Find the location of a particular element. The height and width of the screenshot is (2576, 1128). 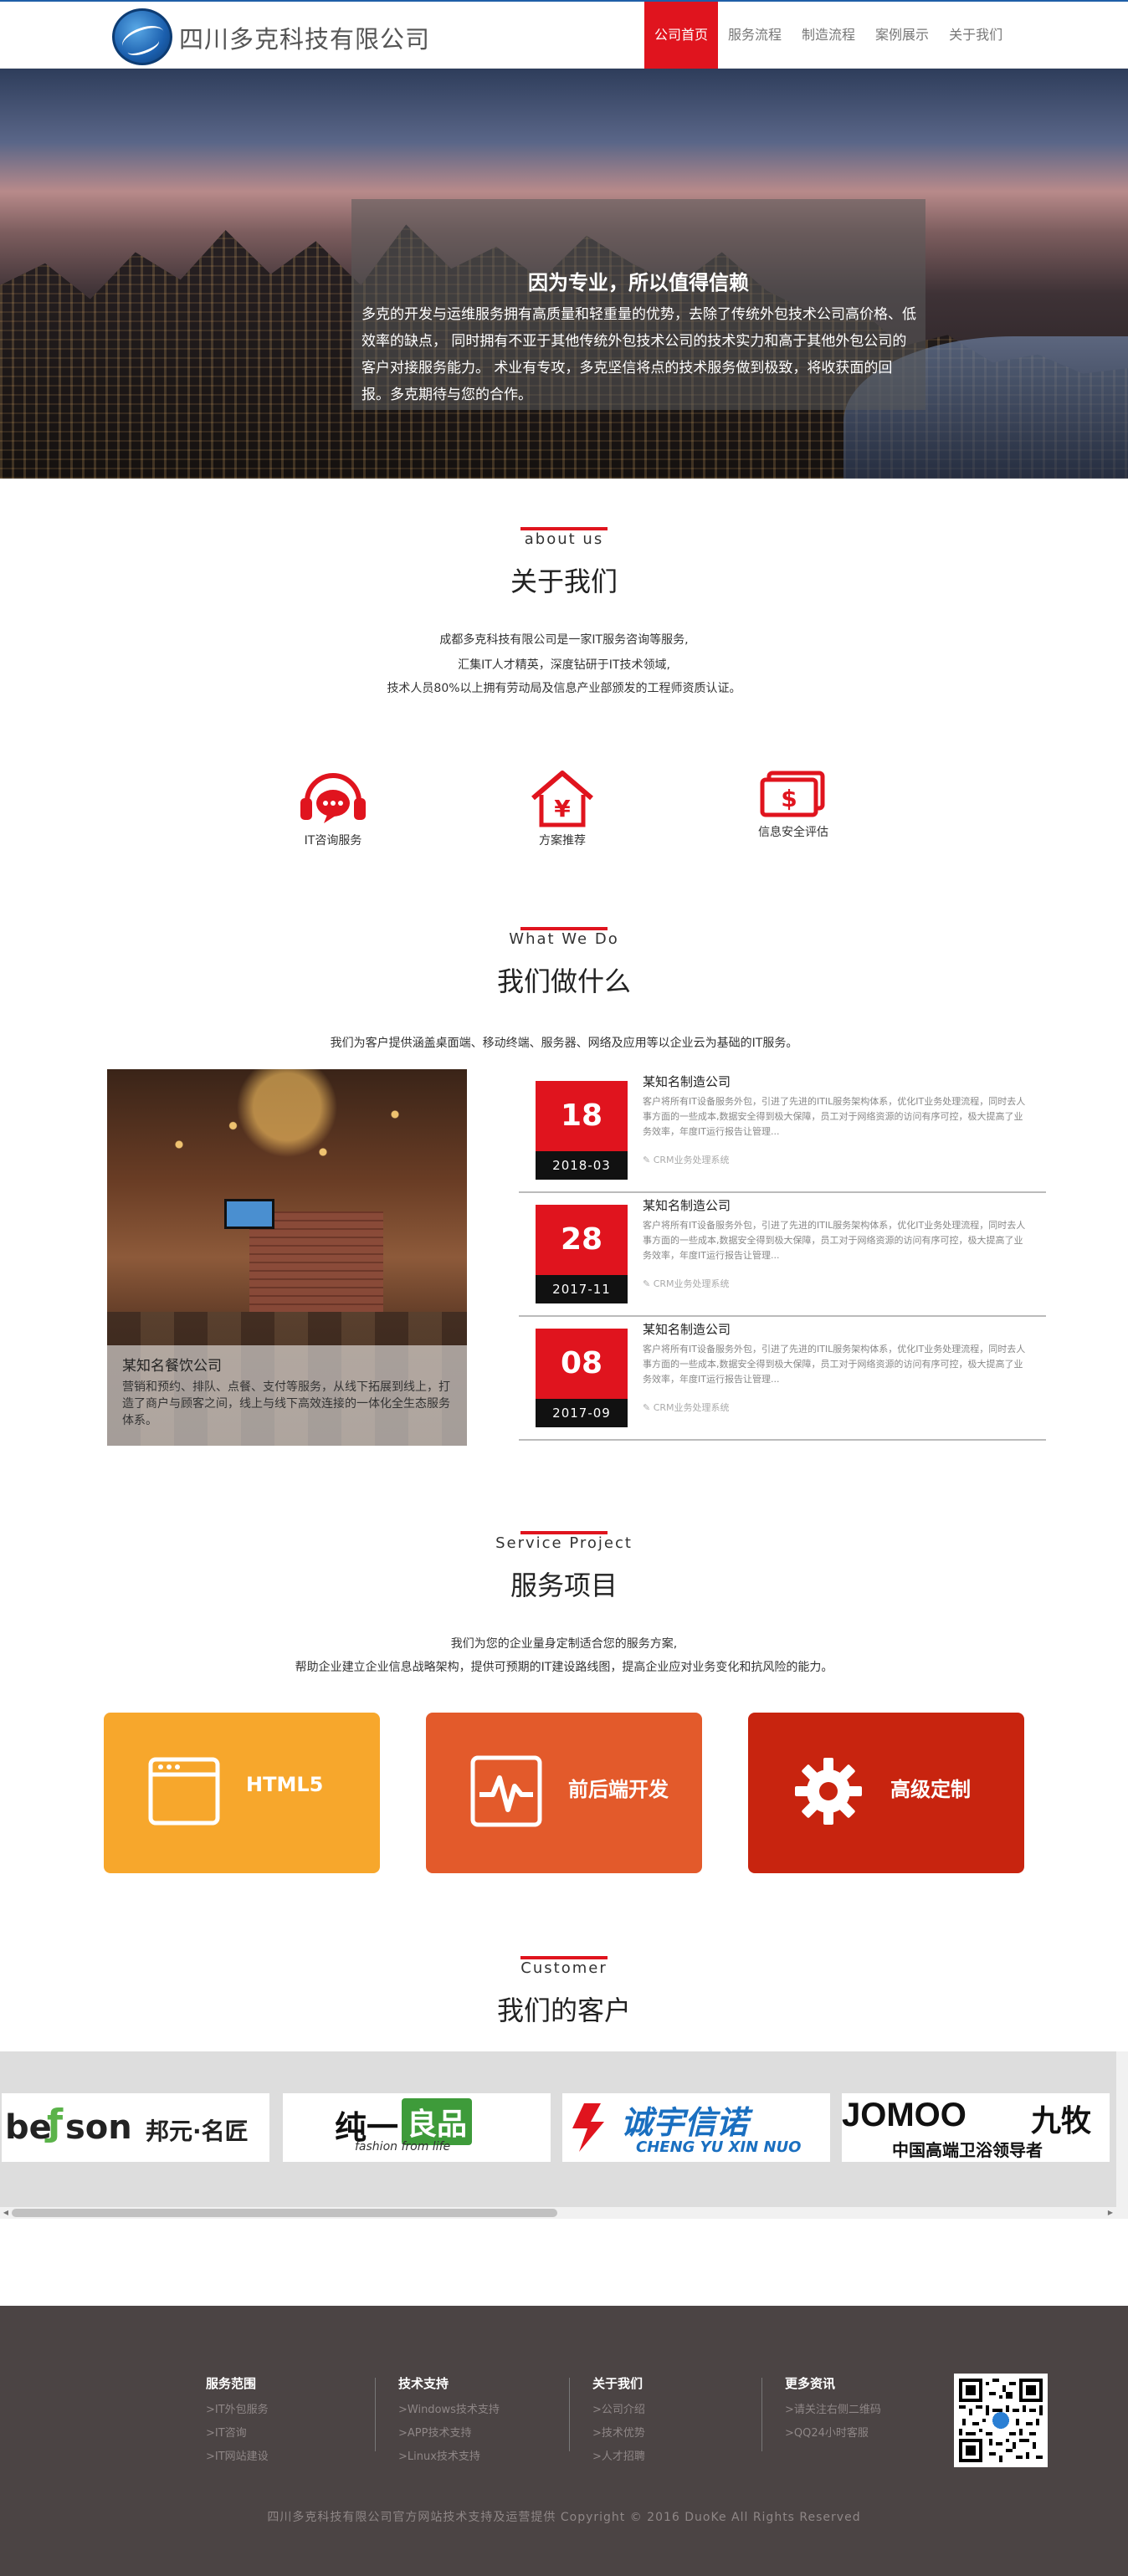

about-item-security: $ 信息安全评估 is located at coordinates (793, 804).